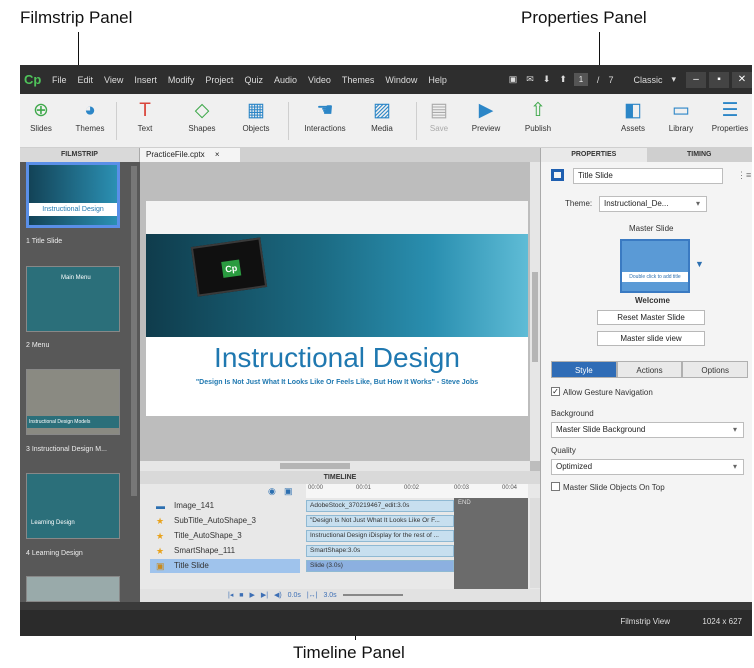 The width and height of the screenshot is (754, 668). What do you see at coordinates (651, 338) in the screenshot?
I see `master-slide-view-button: Master slide view` at bounding box center [651, 338].